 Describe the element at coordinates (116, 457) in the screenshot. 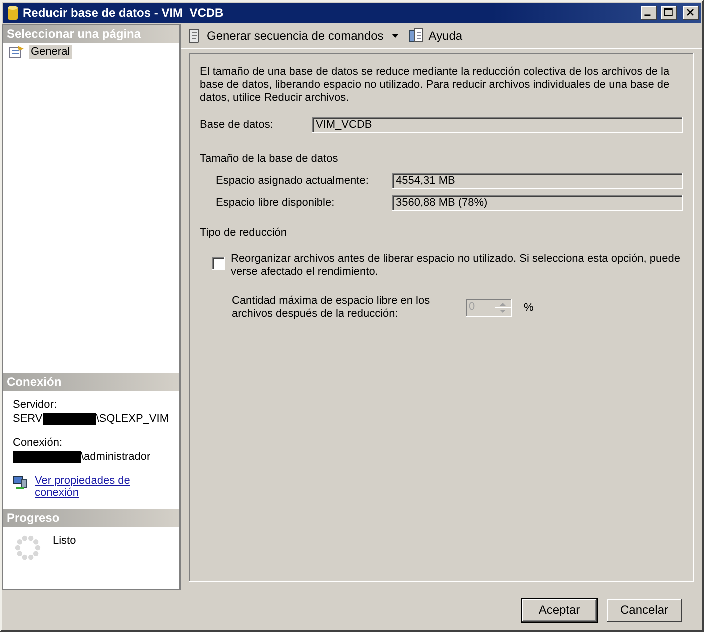

I see `connection-user: \administrador` at that location.